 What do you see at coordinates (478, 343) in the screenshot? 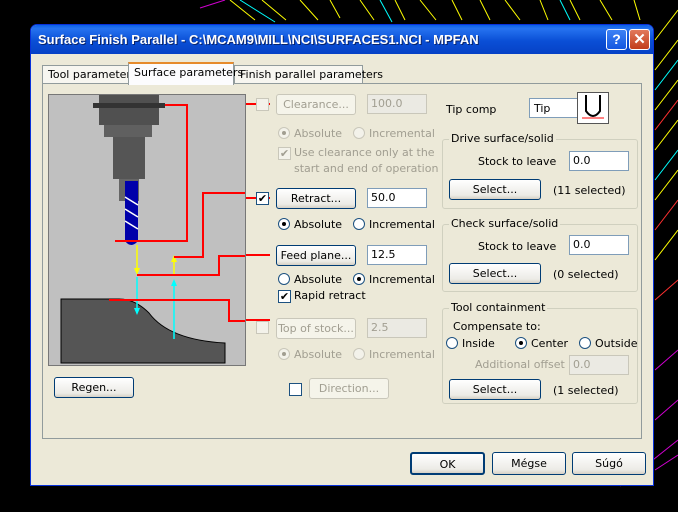
I see `compensate-inside-label: Inside` at bounding box center [478, 343].